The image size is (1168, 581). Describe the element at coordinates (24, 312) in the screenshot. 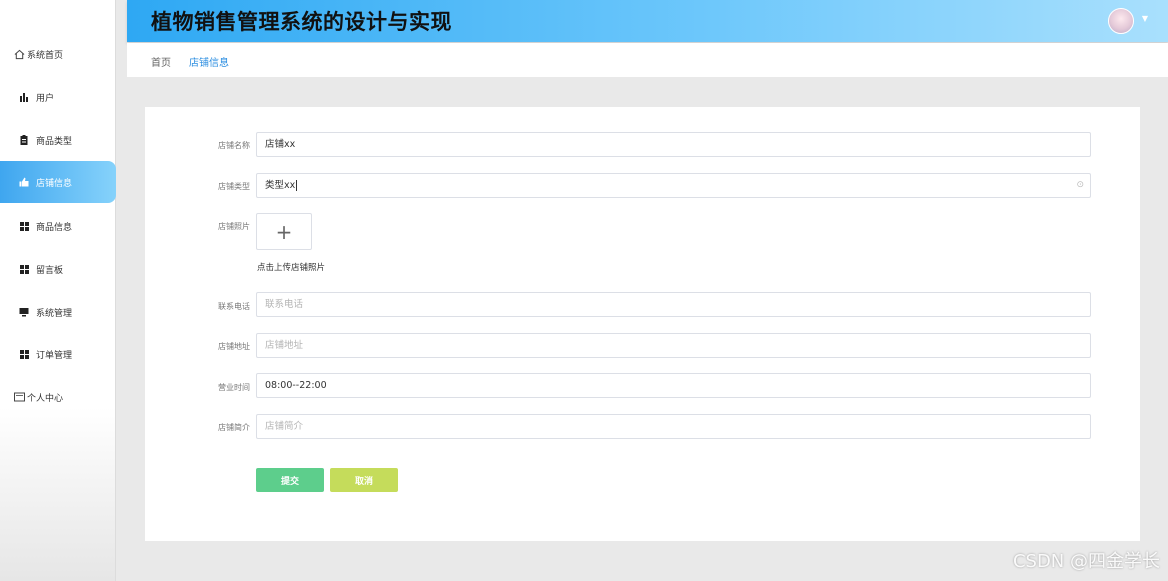

I see `monitor-icon` at that location.